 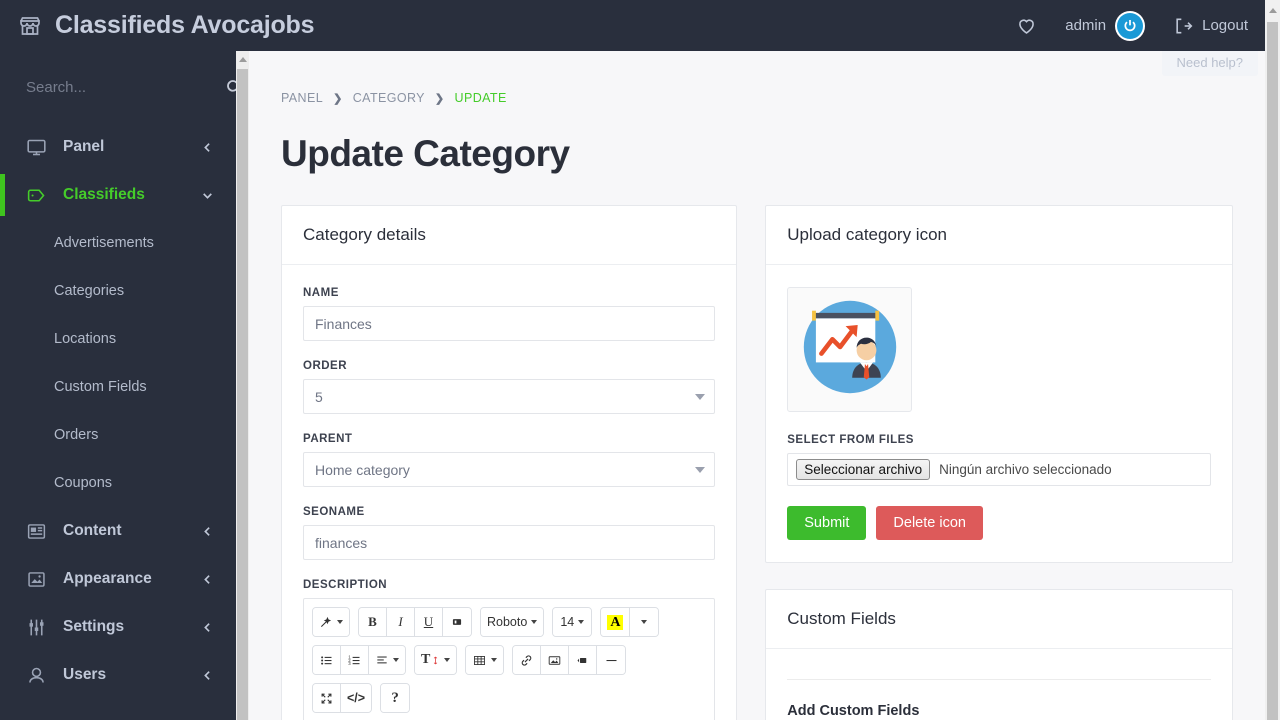 I want to click on finance-presentation-icon, so click(x=850, y=349).